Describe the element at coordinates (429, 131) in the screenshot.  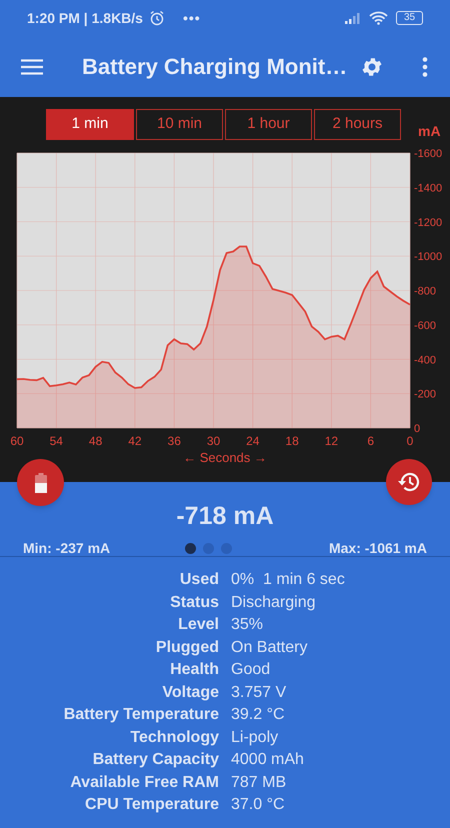
I see `unit-label: mA` at that location.